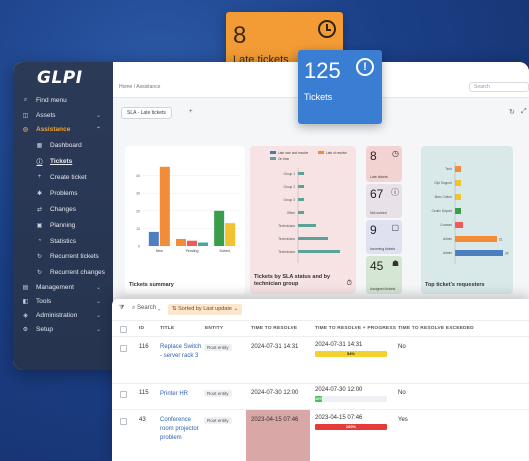 This screenshot has width=529, height=461. Describe the element at coordinates (64, 193) in the screenshot. I see `sidebar-item-label: Problems` at that location.